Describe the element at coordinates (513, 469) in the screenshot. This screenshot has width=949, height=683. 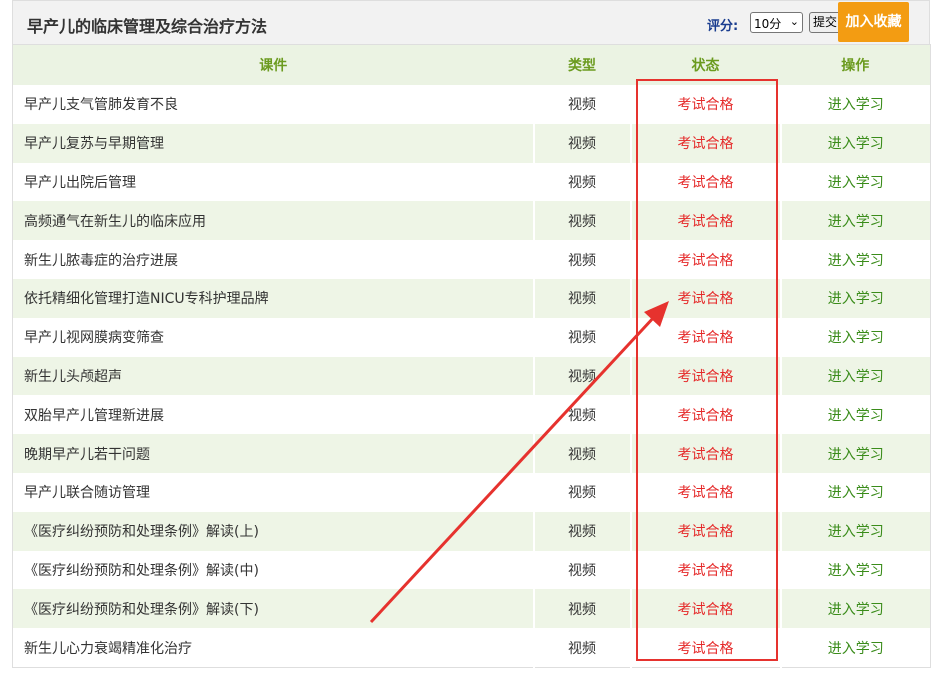
I see `annotation-arrow-line` at that location.